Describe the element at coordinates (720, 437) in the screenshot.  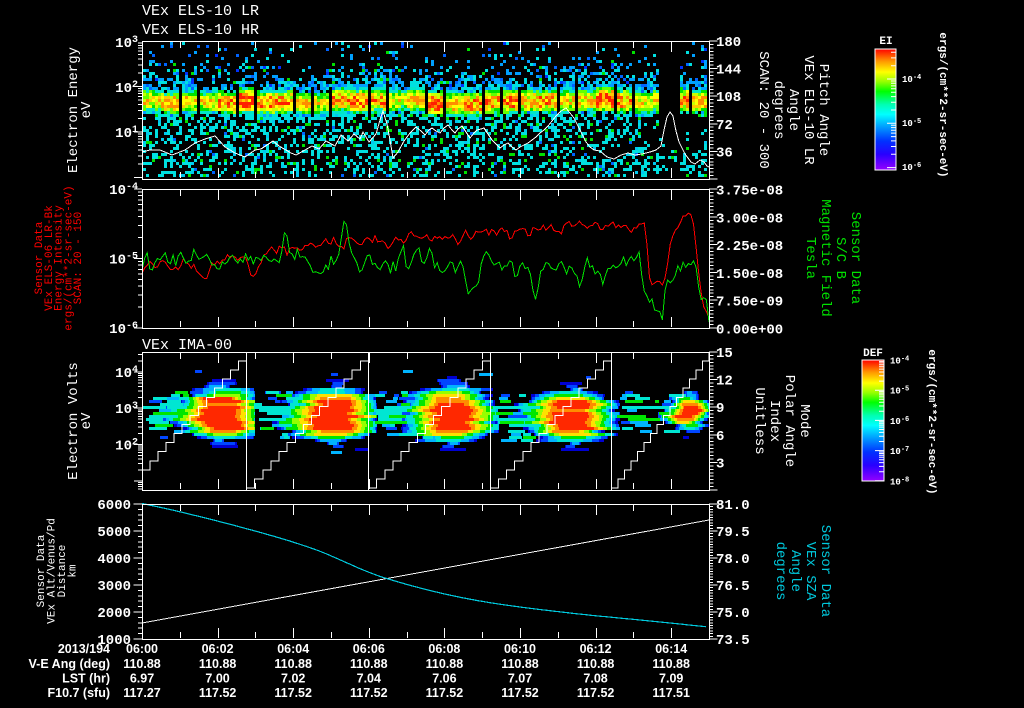
I see `svg-text: 6` at that location.